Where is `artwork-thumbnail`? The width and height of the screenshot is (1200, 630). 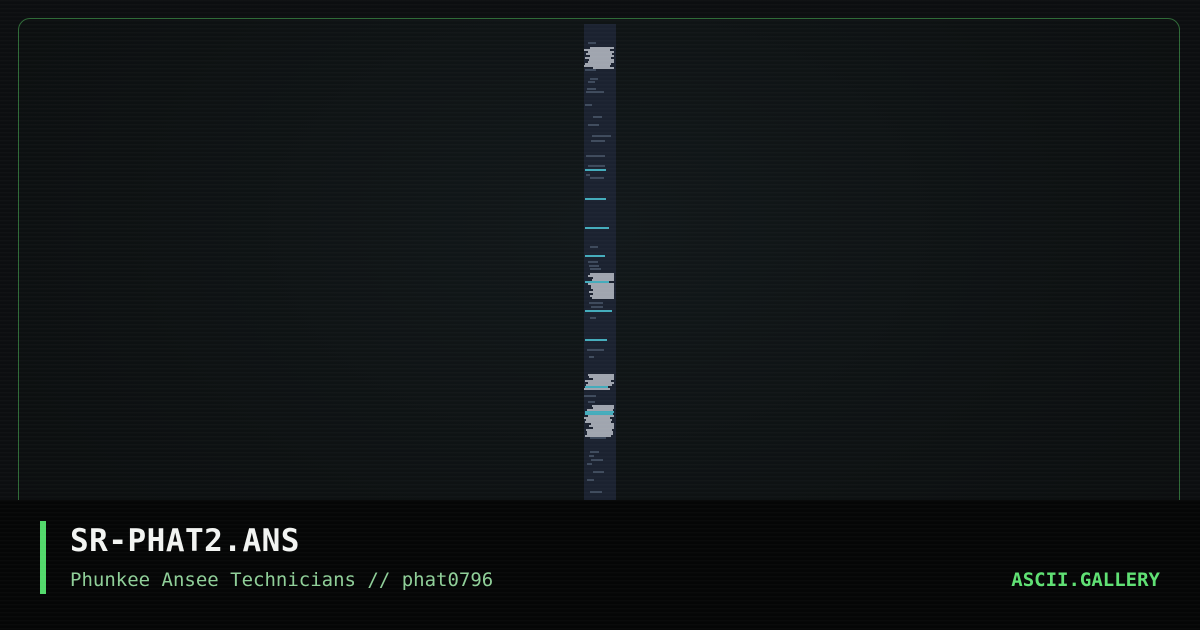
artwork-thumbnail is located at coordinates (600, 262).